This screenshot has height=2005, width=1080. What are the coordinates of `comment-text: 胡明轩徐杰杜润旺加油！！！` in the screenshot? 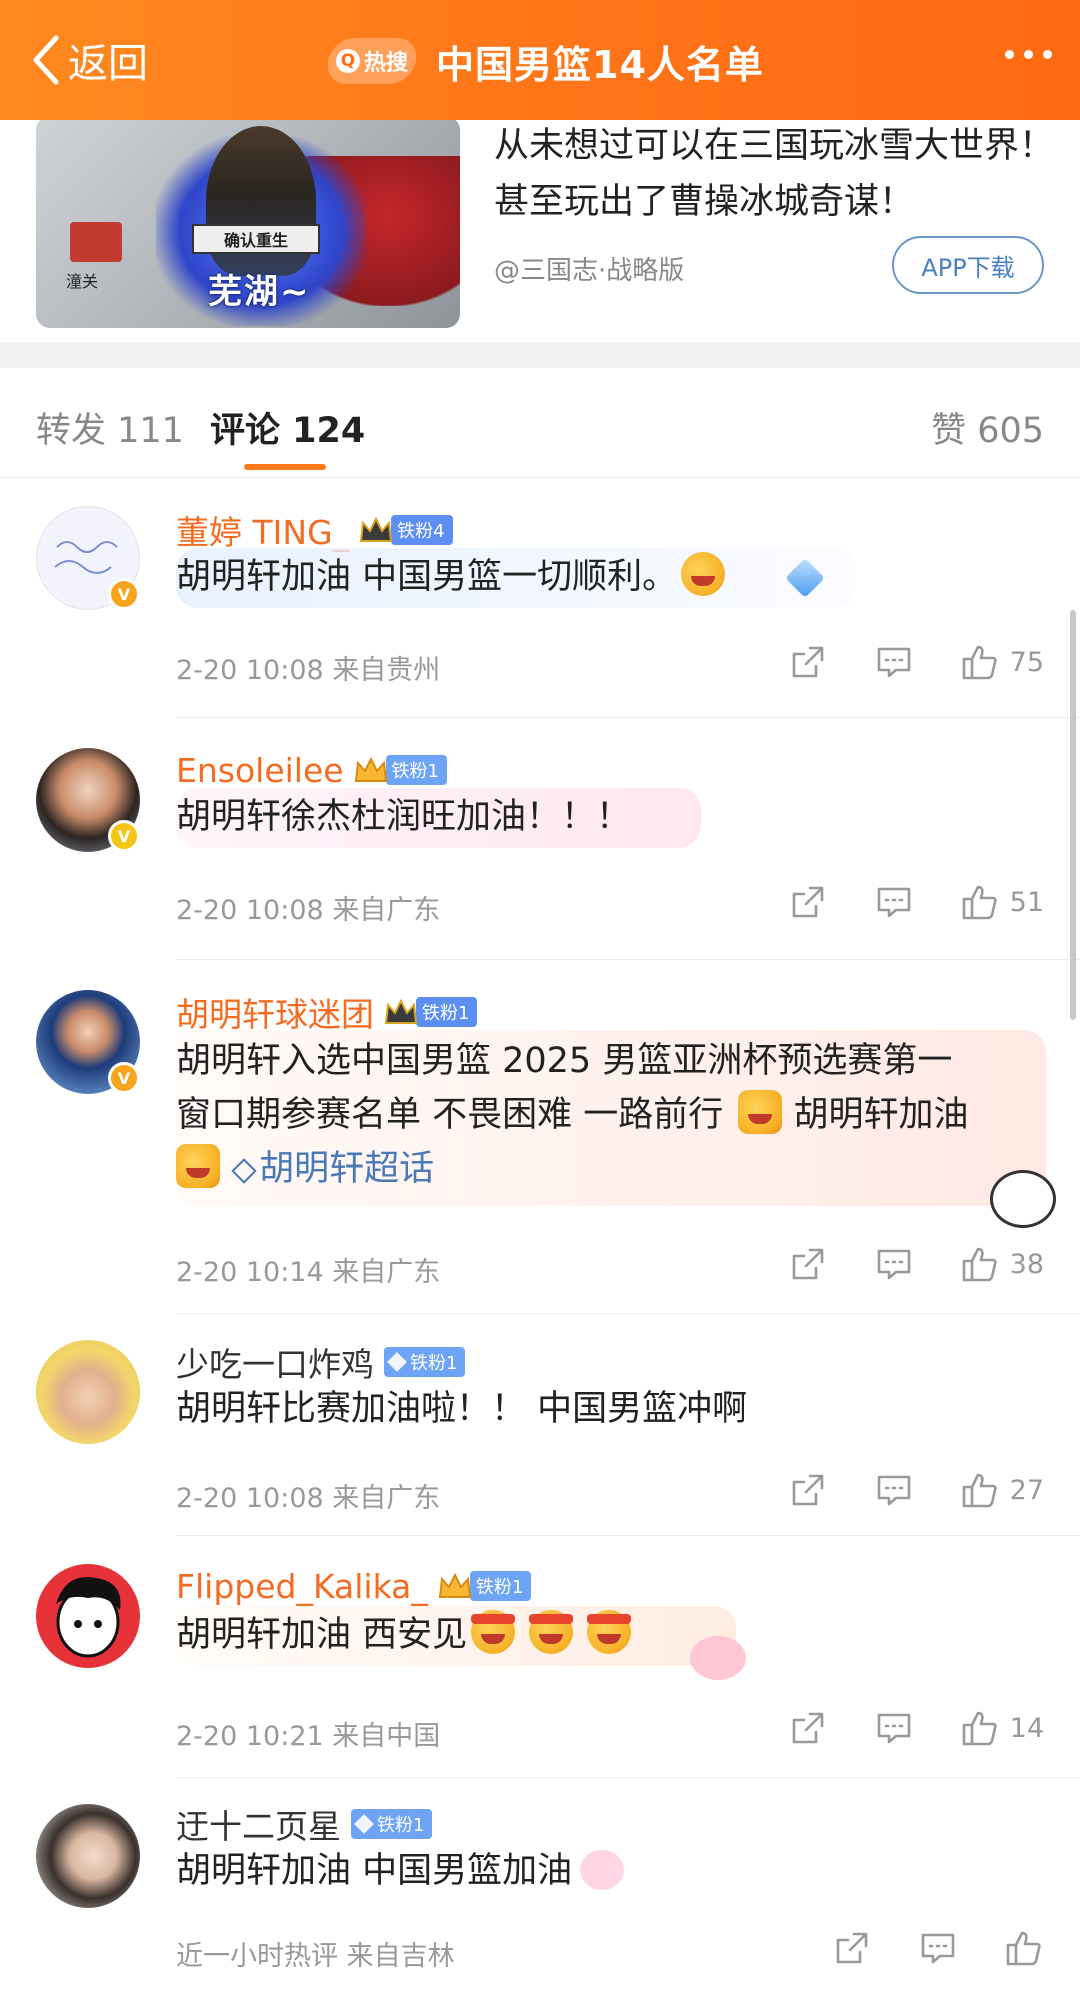 It's located at (404, 817).